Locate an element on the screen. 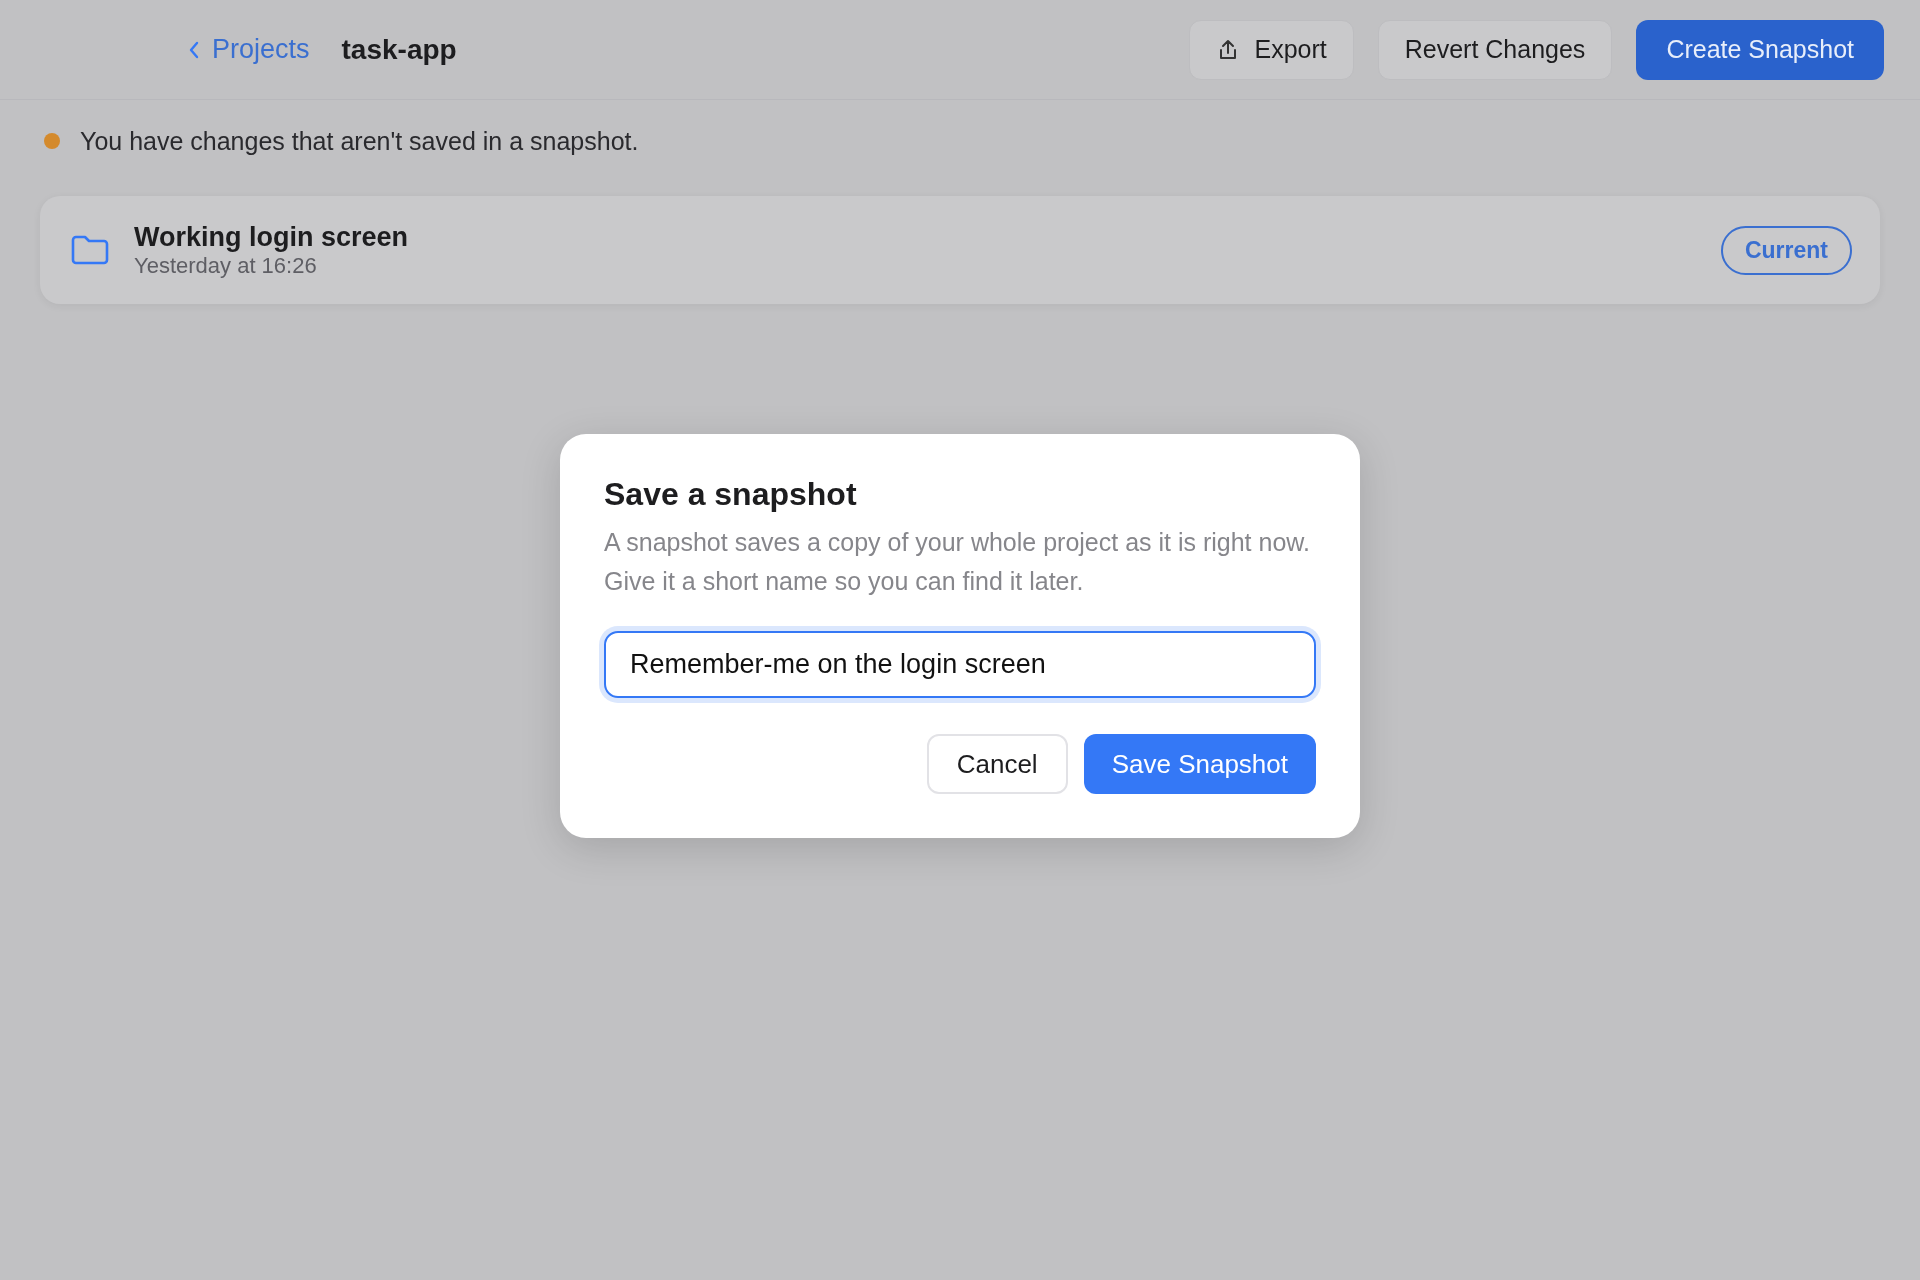 This screenshot has height=1280, width=1920. dialog-title: Save a snapshot is located at coordinates (731, 494).